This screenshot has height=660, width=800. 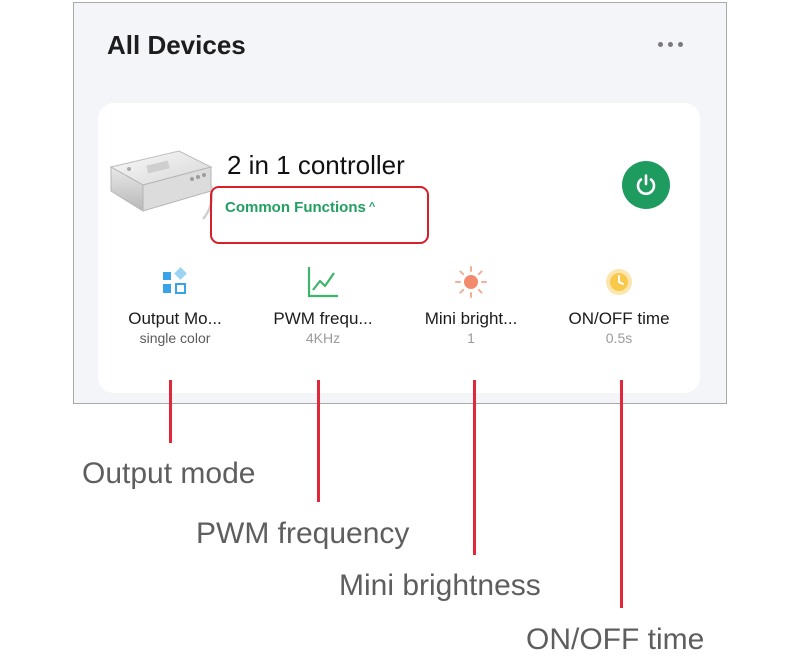 What do you see at coordinates (619, 304) in the screenshot?
I see `function-on-off-time: ON/OFF time 0.5s` at bounding box center [619, 304].